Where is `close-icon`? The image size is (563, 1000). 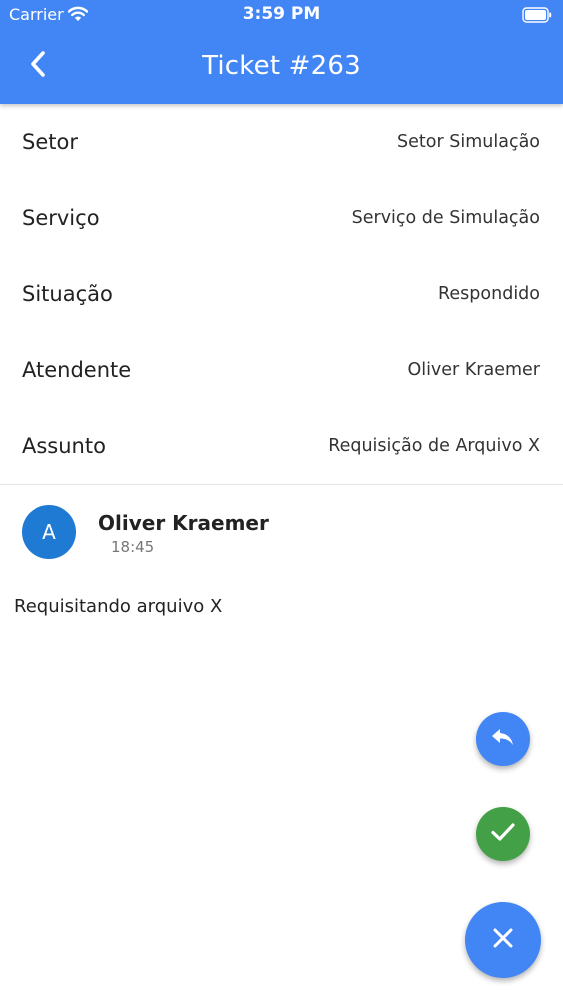
close-icon is located at coordinates (503, 940).